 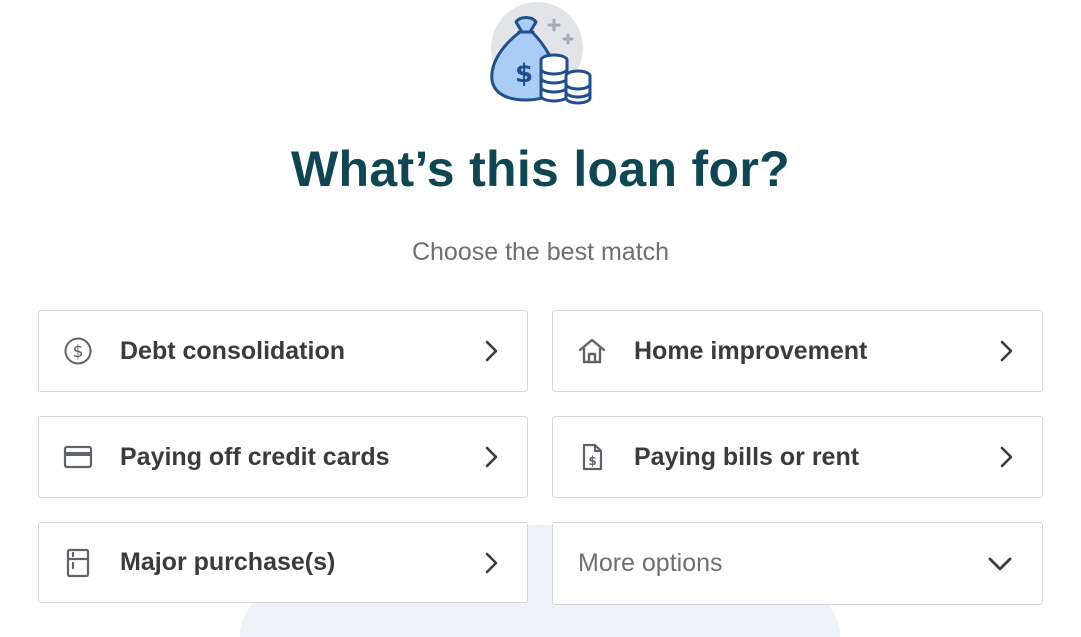 What do you see at coordinates (78, 563) in the screenshot?
I see `appliance-icon` at bounding box center [78, 563].